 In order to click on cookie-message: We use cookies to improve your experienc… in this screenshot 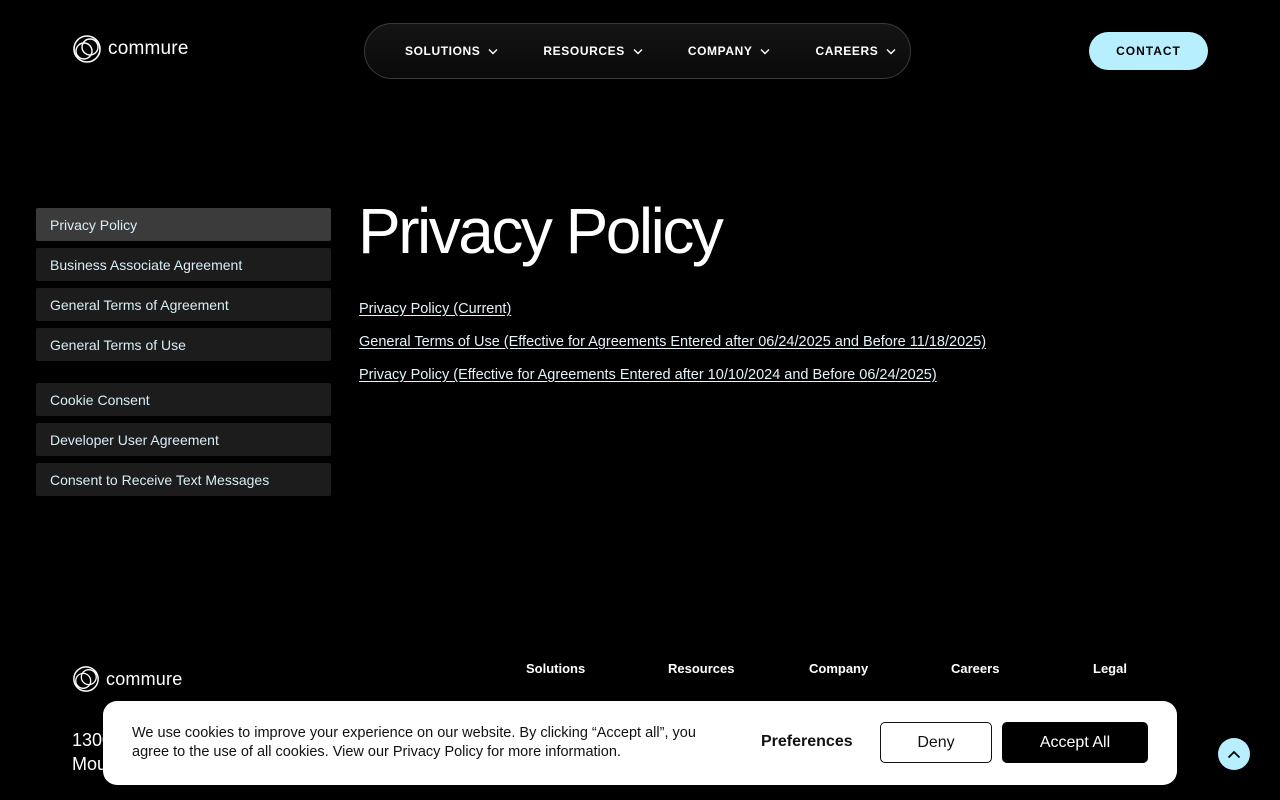, I will do `click(414, 742)`.